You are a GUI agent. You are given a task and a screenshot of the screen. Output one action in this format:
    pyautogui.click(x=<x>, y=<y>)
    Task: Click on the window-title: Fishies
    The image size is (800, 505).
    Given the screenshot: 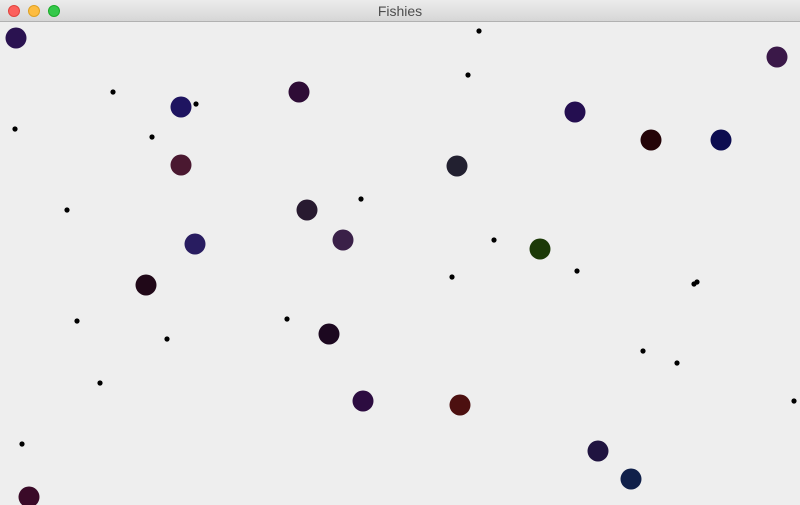 What is the action you would take?
    pyautogui.click(x=400, y=11)
    